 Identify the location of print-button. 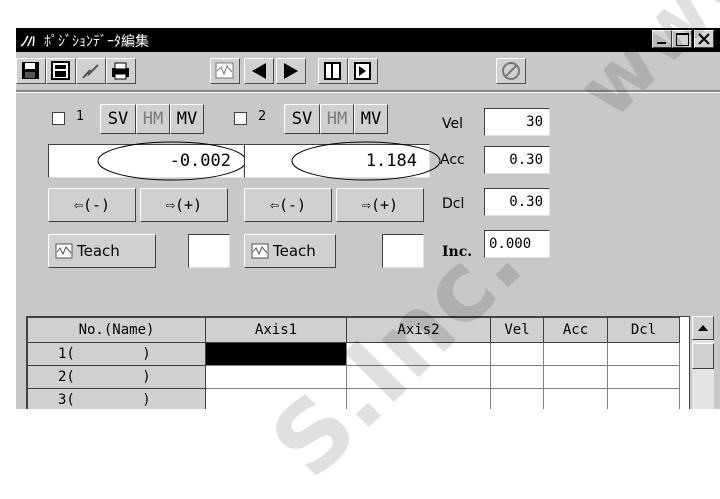
(121, 71).